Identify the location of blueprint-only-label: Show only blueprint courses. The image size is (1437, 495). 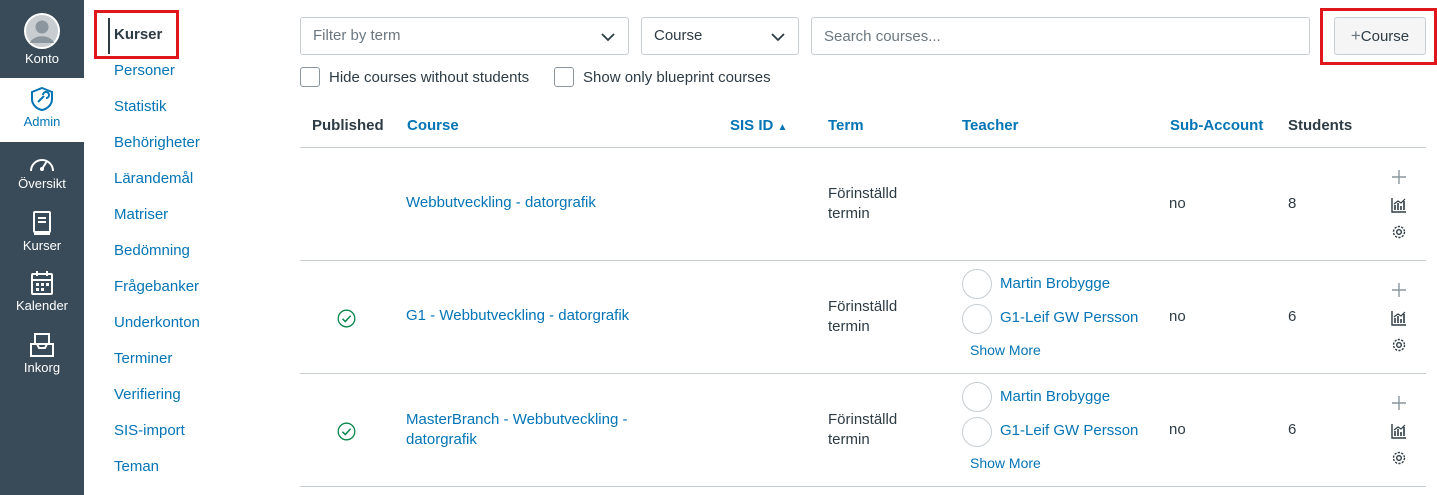
(677, 77).